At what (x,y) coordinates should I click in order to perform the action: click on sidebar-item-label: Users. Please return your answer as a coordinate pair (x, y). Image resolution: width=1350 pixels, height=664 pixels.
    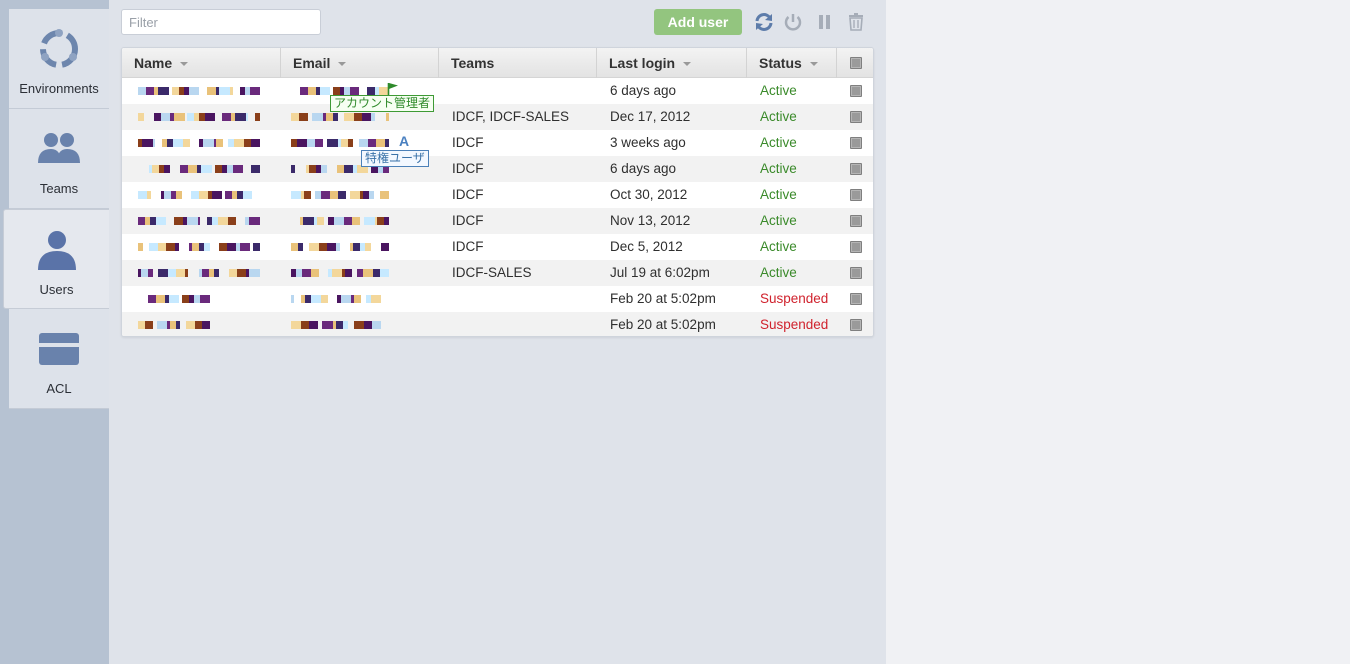
    Looking at the image, I should click on (56, 289).